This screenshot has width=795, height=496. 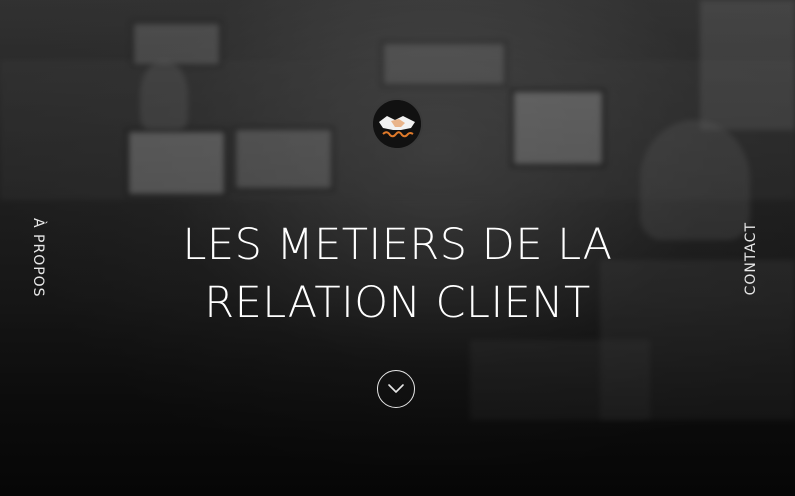 I want to click on handshake-icon, so click(x=397, y=124).